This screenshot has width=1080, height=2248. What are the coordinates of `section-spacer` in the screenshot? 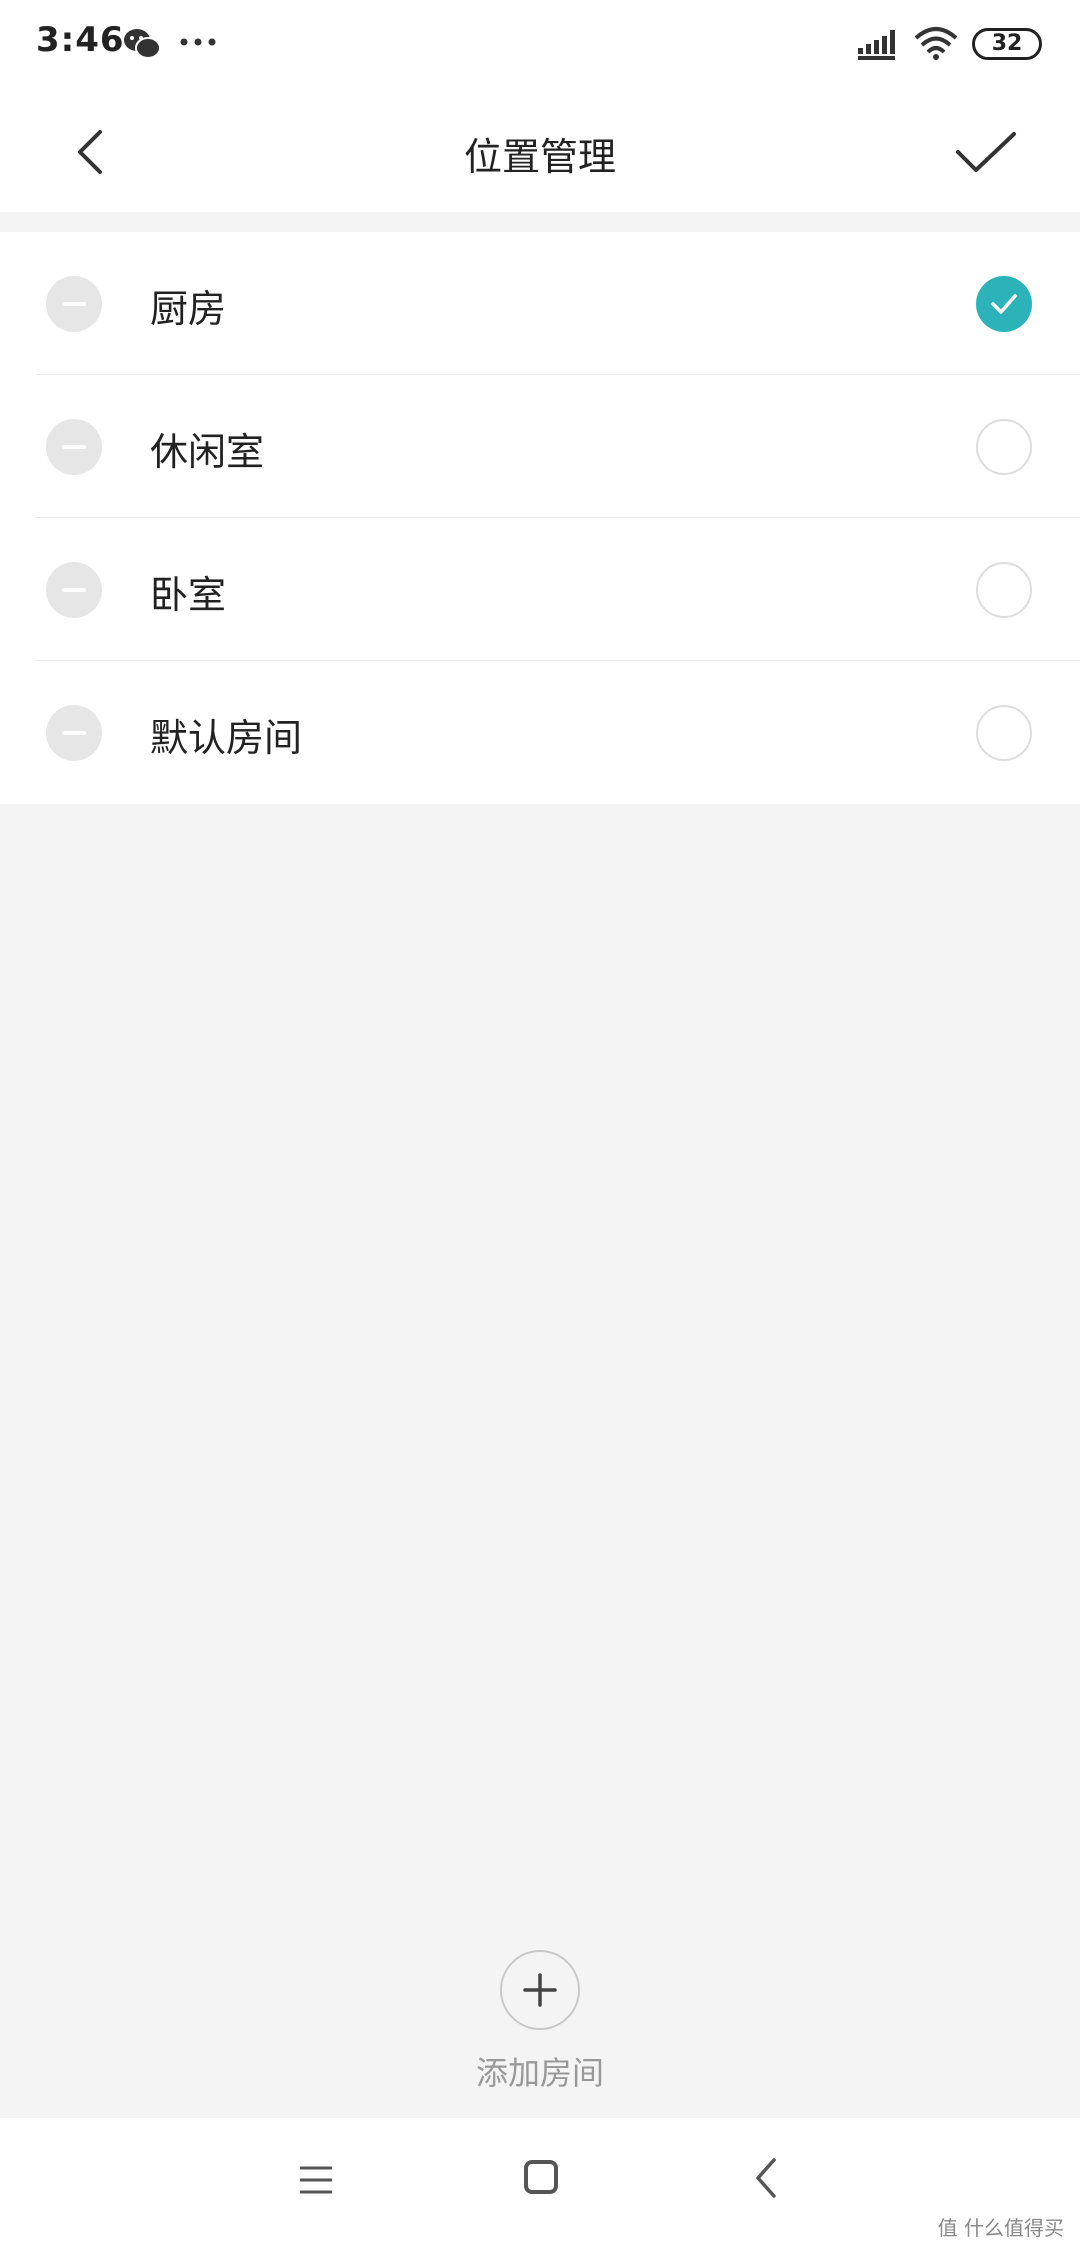 It's located at (540, 222).